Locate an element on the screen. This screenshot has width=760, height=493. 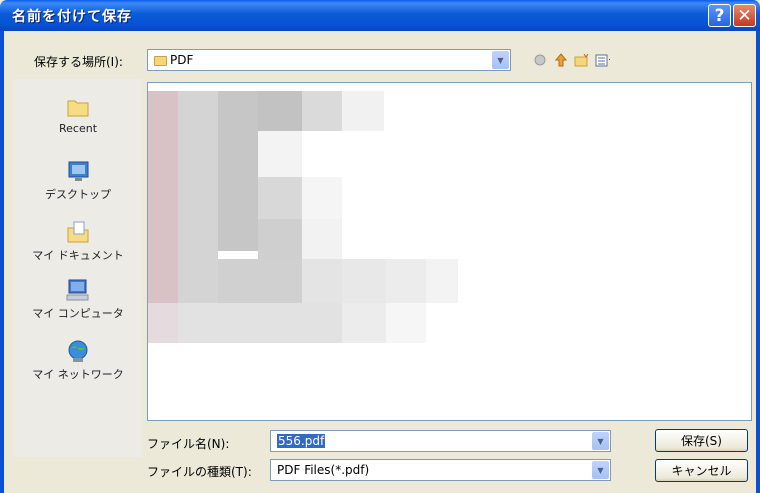
filename-combobox: 556.pdf ▼ is located at coordinates (440, 441).